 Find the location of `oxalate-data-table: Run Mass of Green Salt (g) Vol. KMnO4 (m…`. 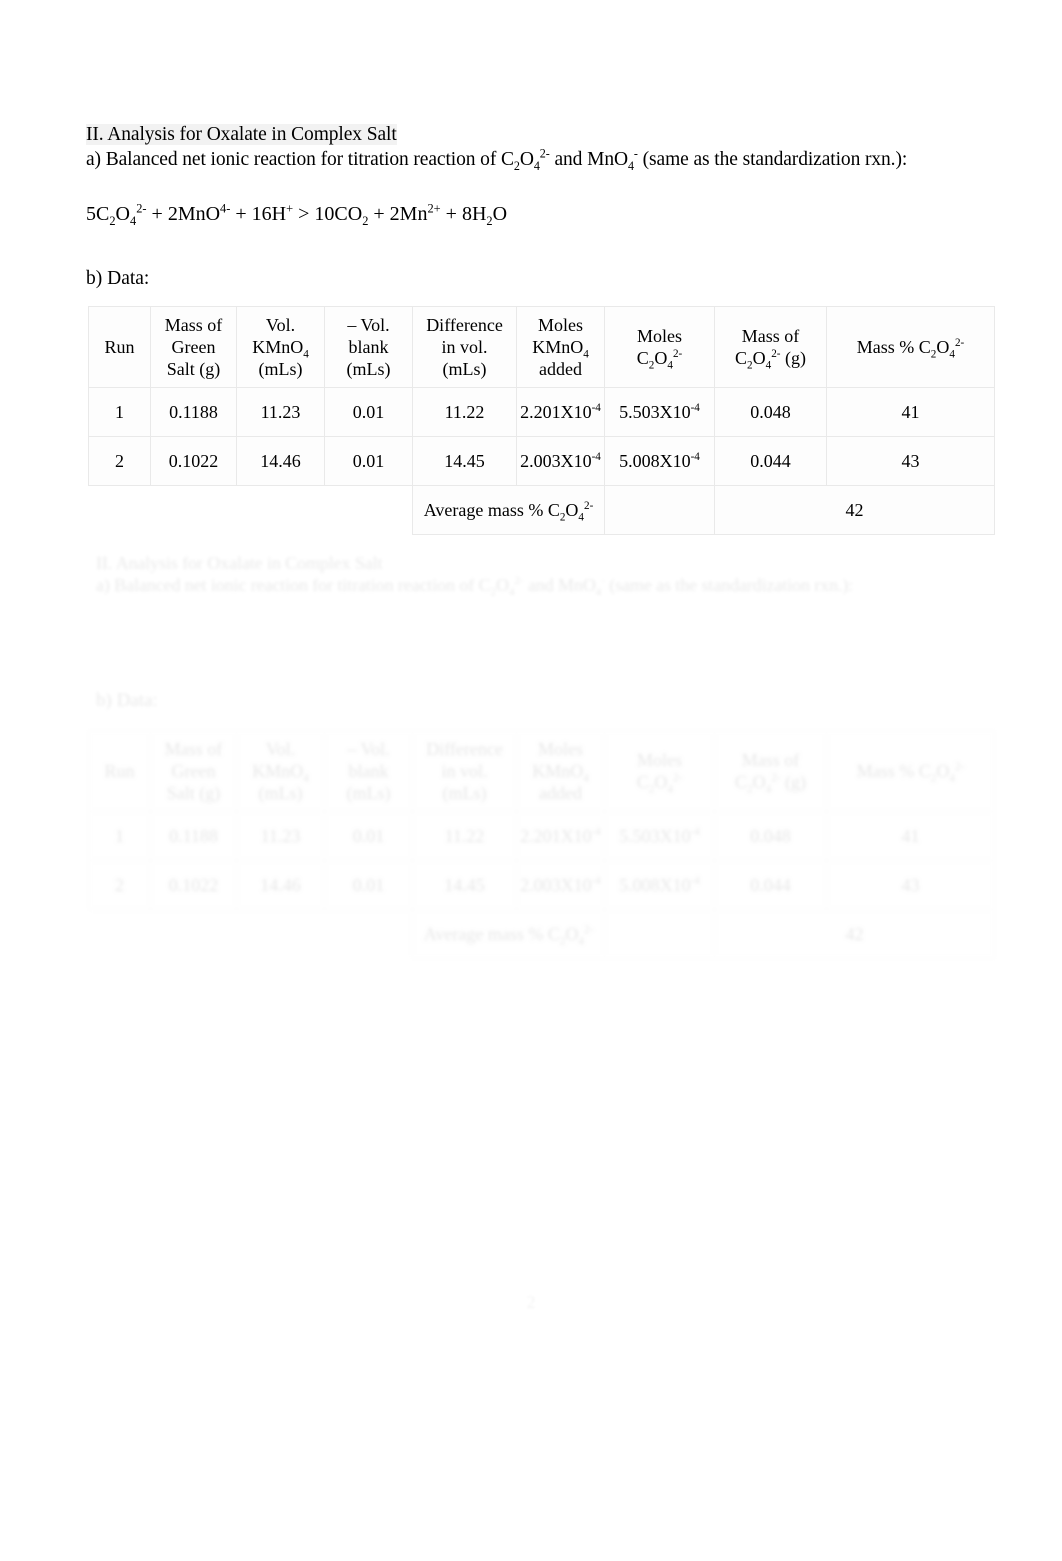

oxalate-data-table: Run Mass of Green Salt (g) Vol. KMnO4 (m… is located at coordinates (541, 420).